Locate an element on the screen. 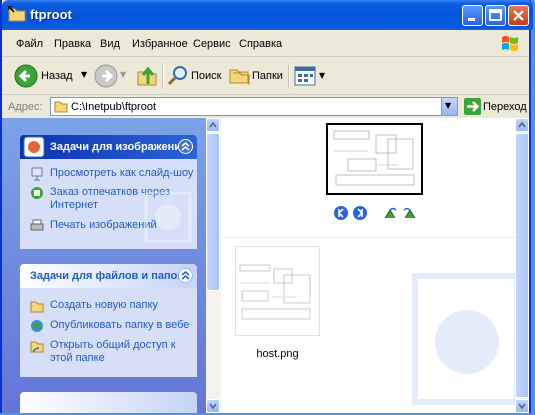 The image size is (535, 415). file-view-scrollbar is located at coordinates (522, 265).